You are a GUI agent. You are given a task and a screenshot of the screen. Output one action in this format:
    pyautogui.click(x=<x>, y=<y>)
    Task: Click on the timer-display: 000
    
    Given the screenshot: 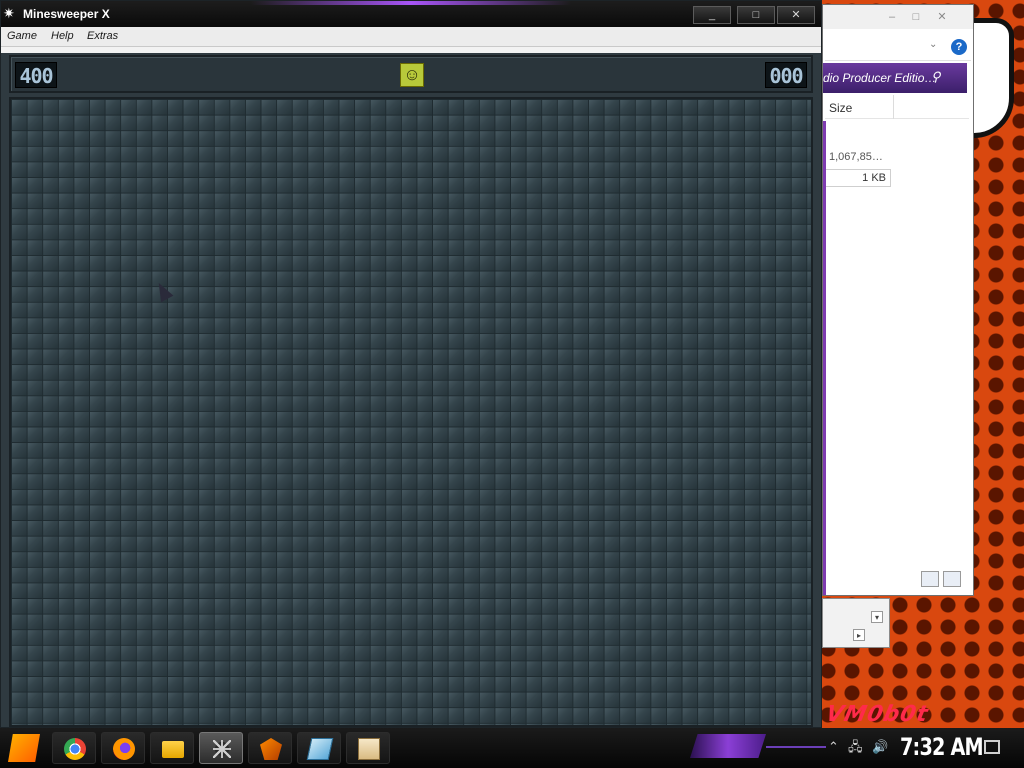 What is the action you would take?
    pyautogui.click(x=786, y=75)
    